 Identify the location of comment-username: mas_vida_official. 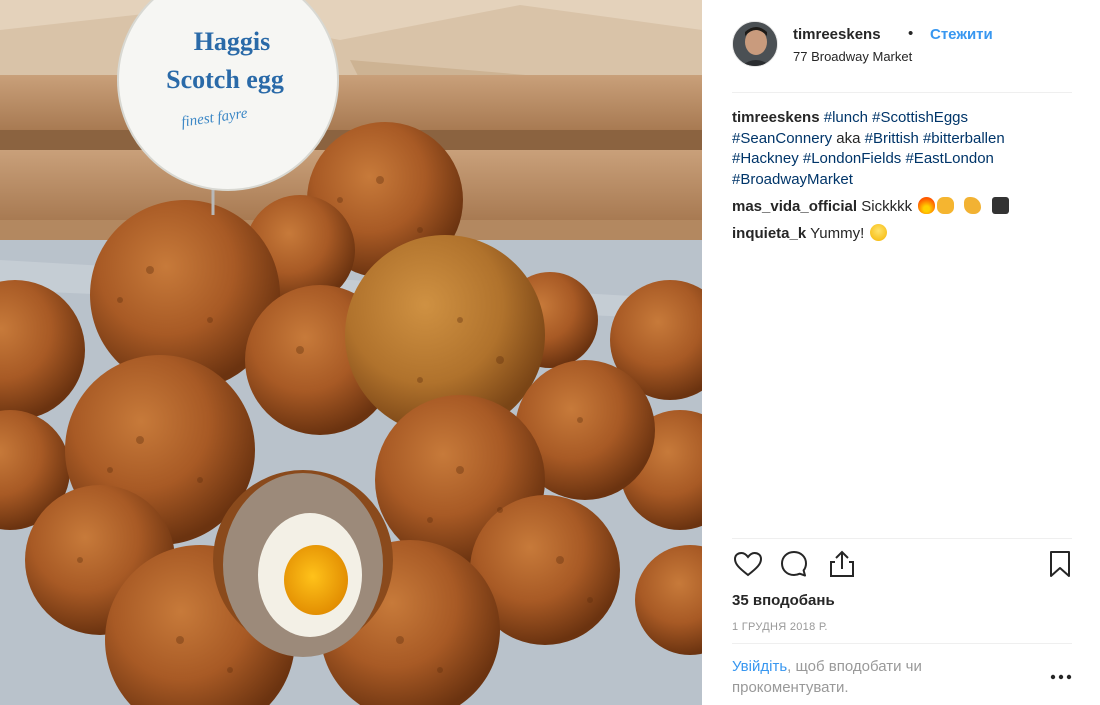
(794, 206).